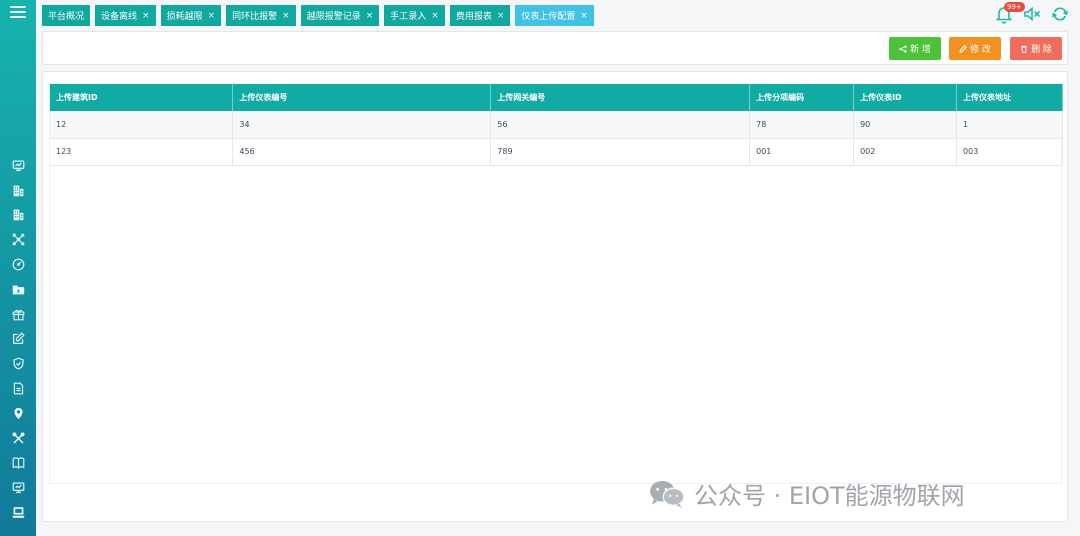 The width and height of the screenshot is (1080, 536). Describe the element at coordinates (802, 97) in the screenshot. I see `column-header: 上传分项编码` at that location.